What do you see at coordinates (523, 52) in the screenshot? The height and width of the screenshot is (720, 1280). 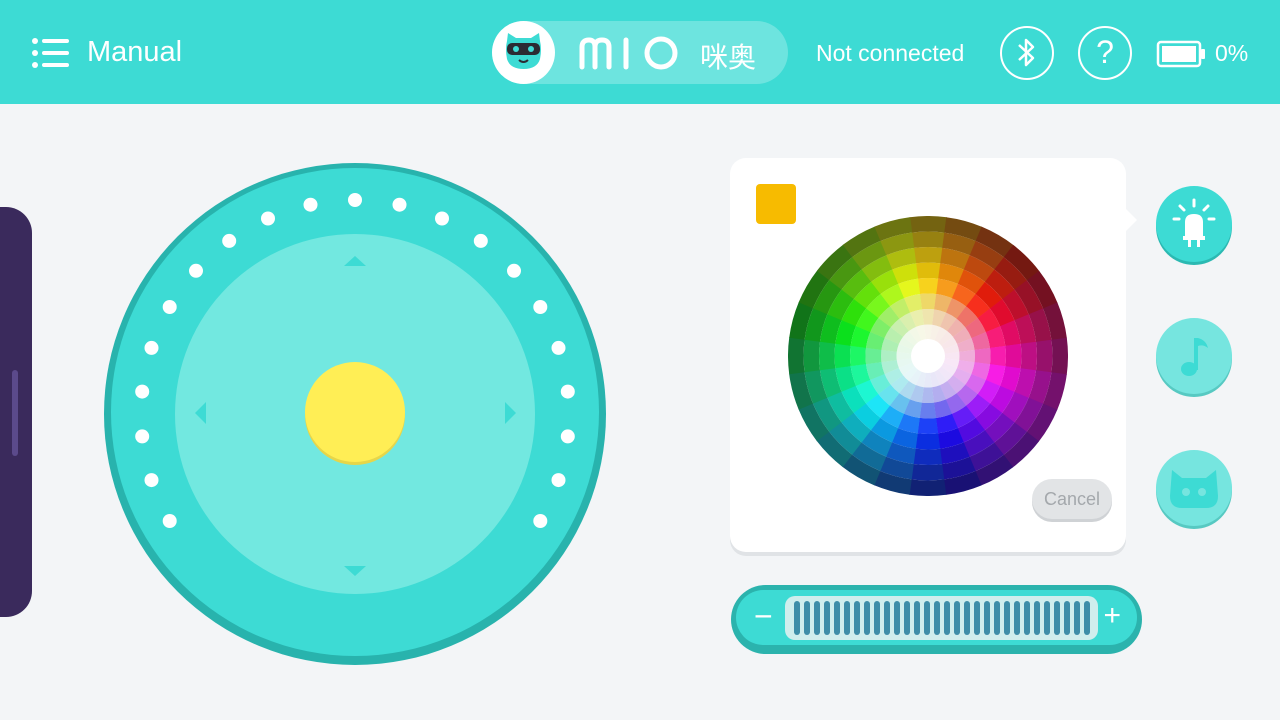 I see `mio-cat-face-icon` at bounding box center [523, 52].